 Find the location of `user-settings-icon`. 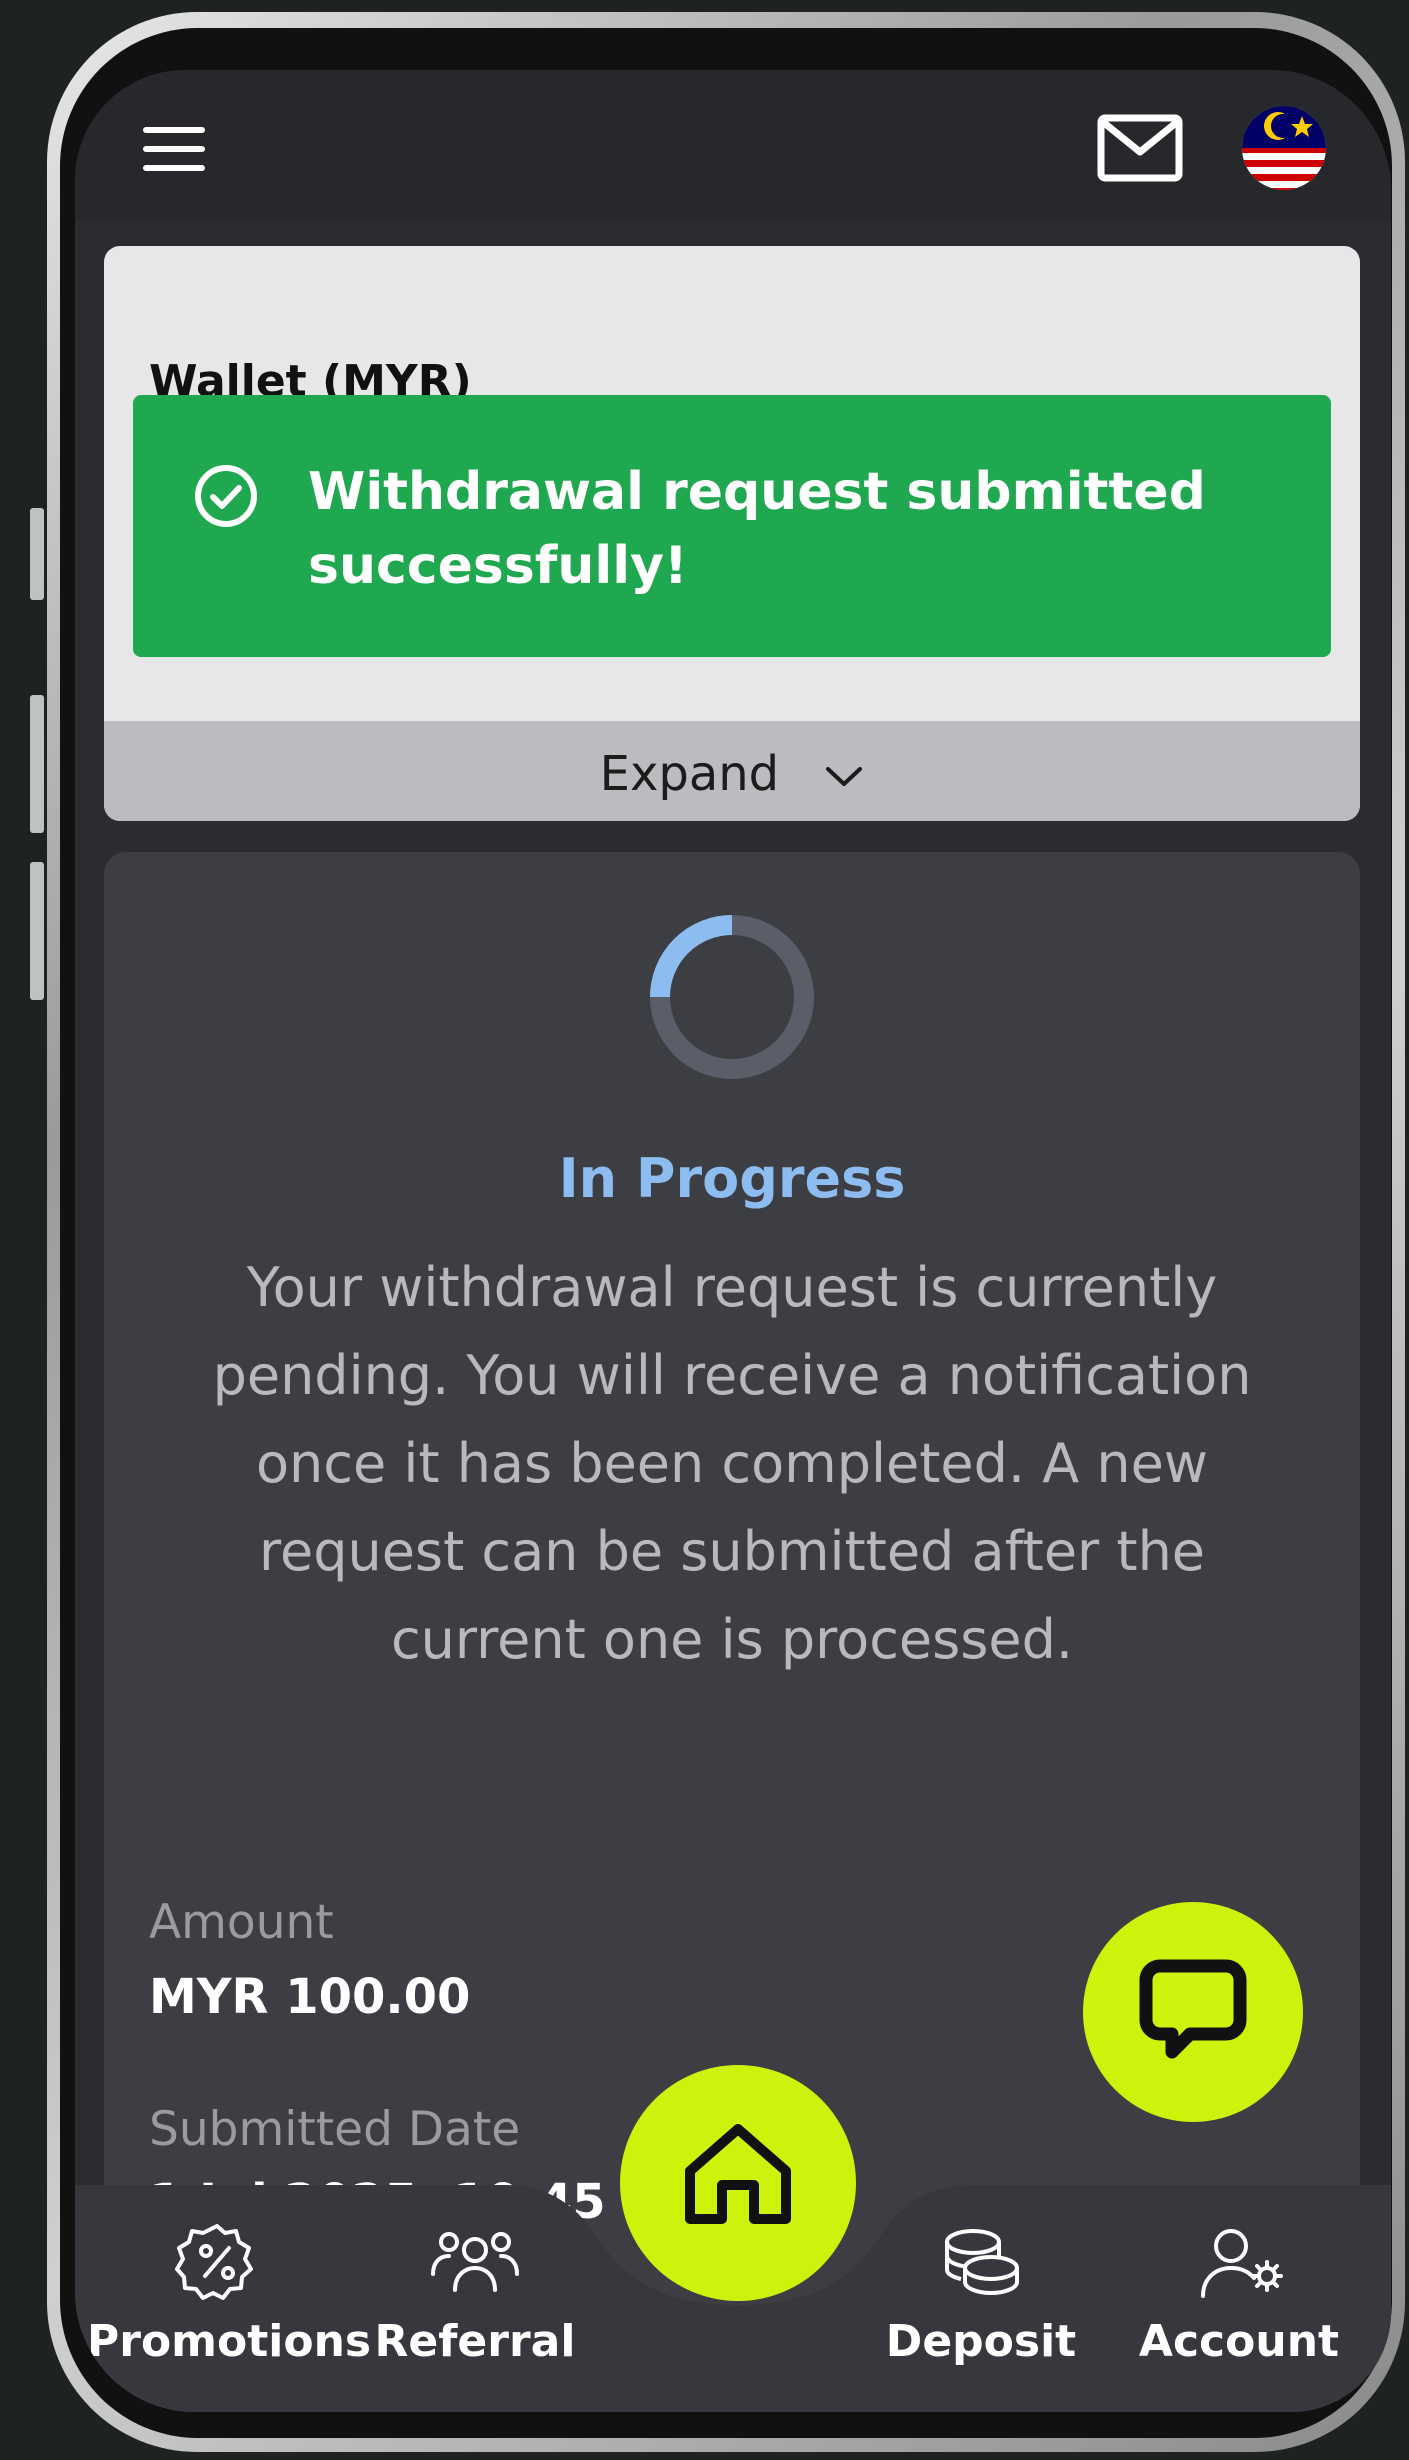

user-settings-icon is located at coordinates (1242, 2263).